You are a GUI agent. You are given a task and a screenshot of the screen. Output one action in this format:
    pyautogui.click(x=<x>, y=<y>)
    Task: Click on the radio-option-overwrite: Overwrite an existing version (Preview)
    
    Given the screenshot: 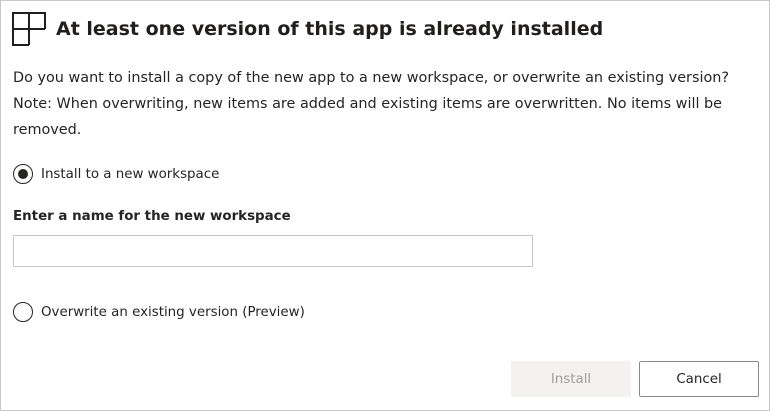 What is the action you would take?
    pyautogui.click(x=159, y=312)
    